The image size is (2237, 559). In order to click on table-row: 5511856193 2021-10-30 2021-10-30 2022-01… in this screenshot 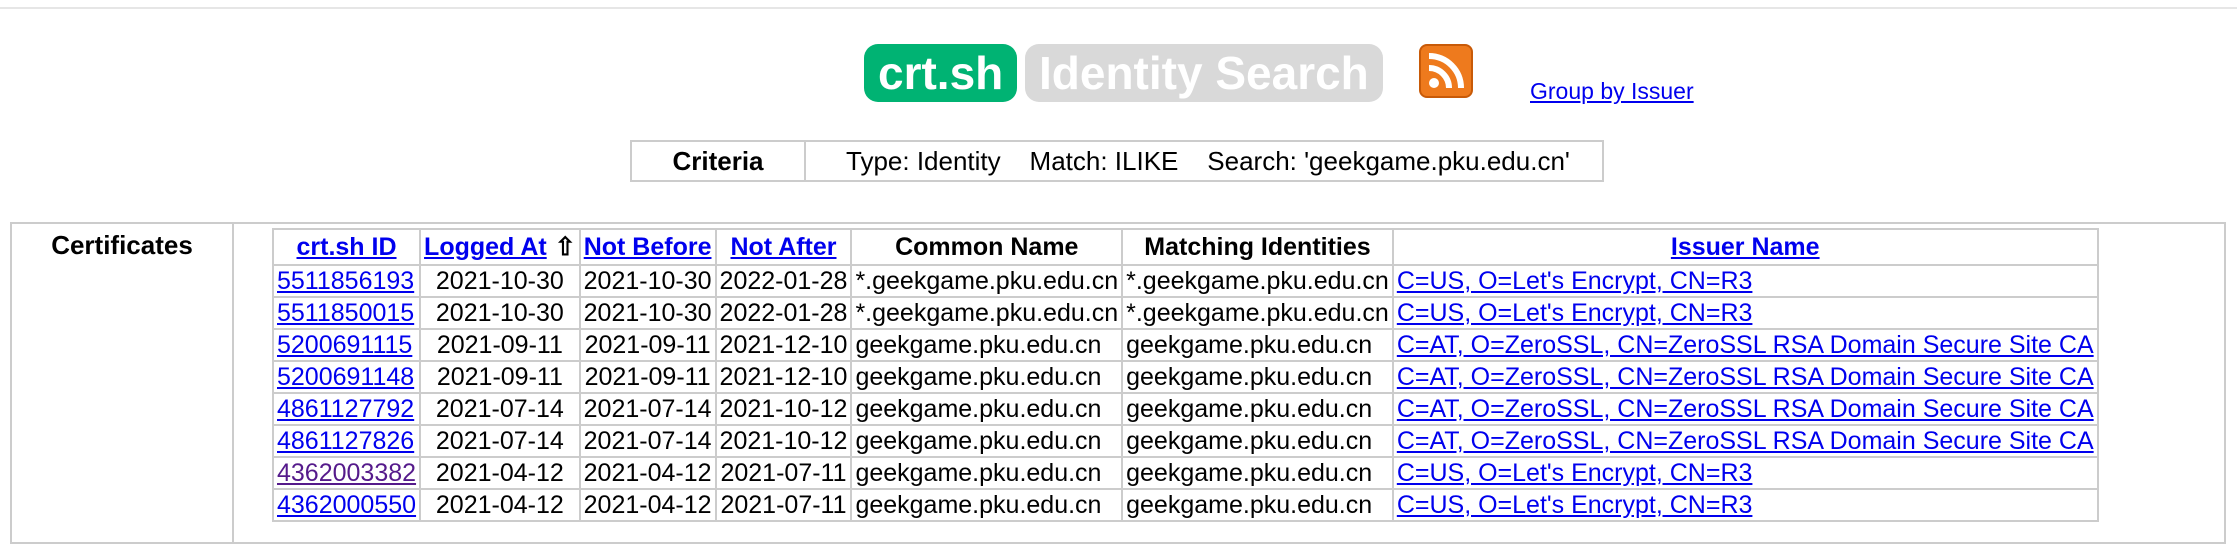, I will do `click(1185, 281)`.